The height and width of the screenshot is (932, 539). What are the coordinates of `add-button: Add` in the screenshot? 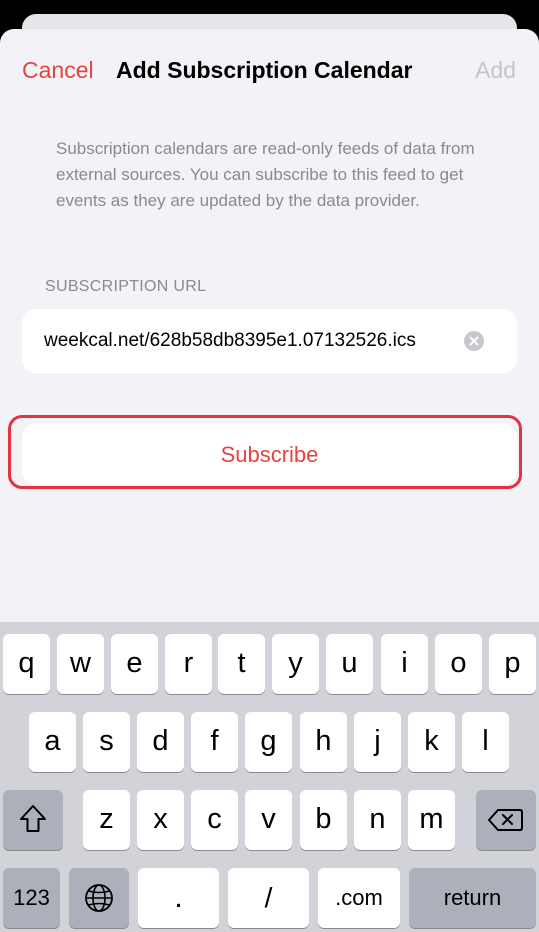 It's located at (495, 70).